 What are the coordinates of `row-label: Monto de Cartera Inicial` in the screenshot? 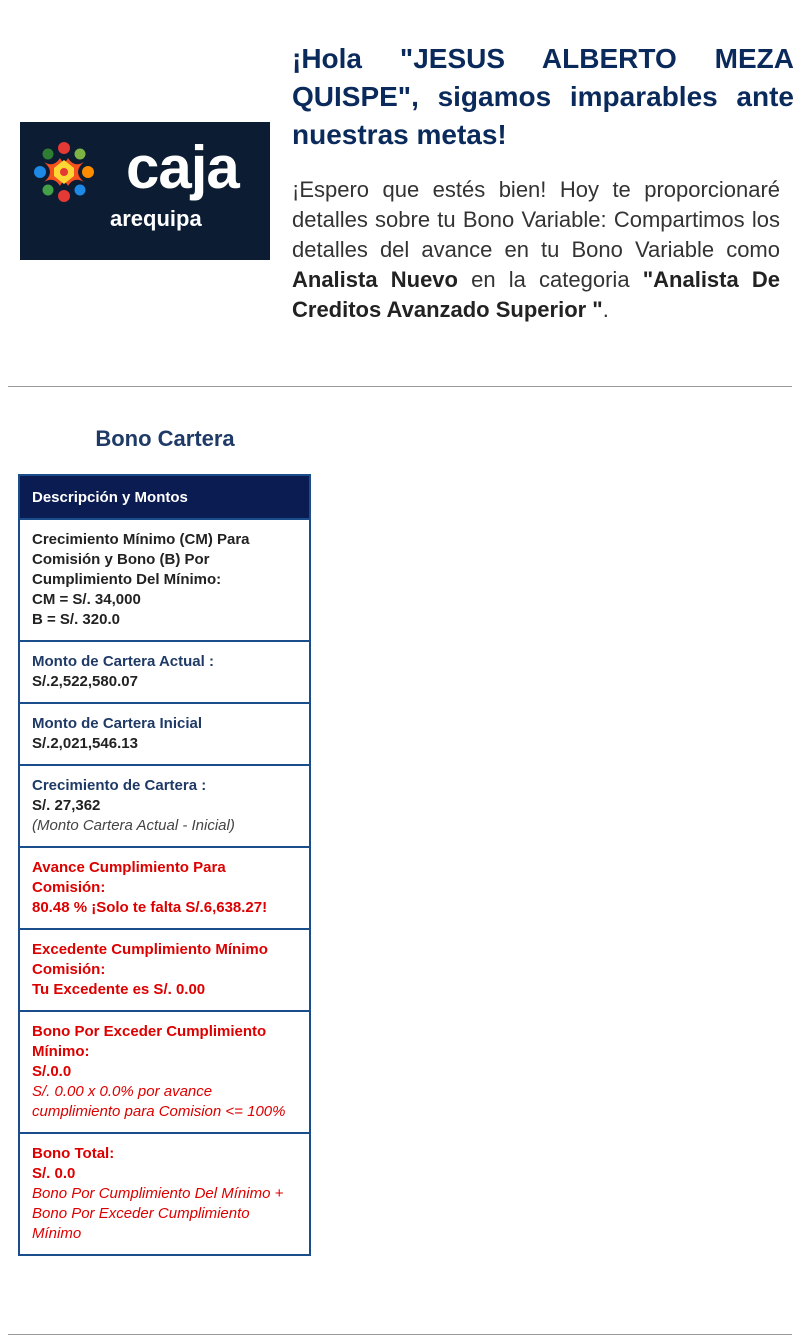 It's located at (117, 723).